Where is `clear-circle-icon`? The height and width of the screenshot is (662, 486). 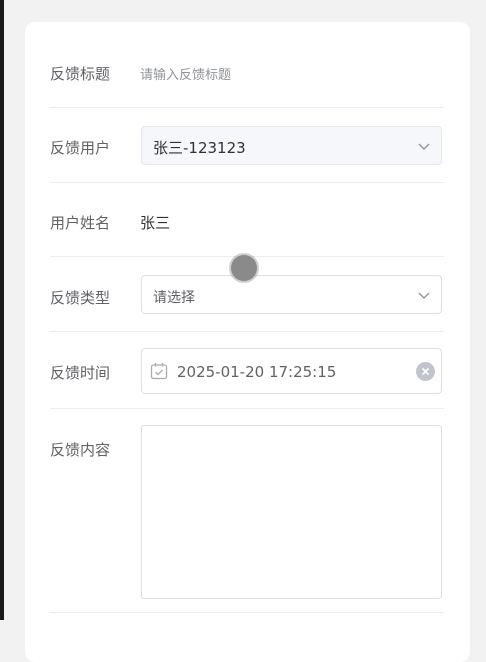 clear-circle-icon is located at coordinates (425, 371).